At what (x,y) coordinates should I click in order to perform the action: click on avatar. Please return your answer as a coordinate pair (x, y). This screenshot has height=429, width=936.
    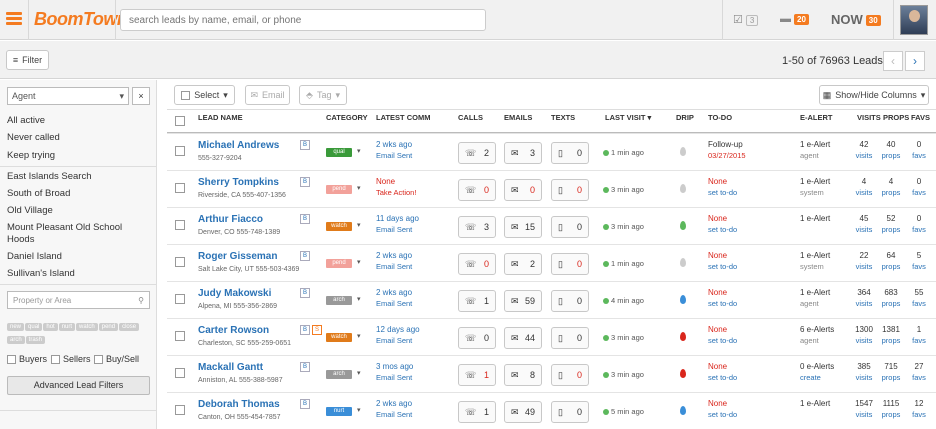
    Looking at the image, I should click on (914, 20).